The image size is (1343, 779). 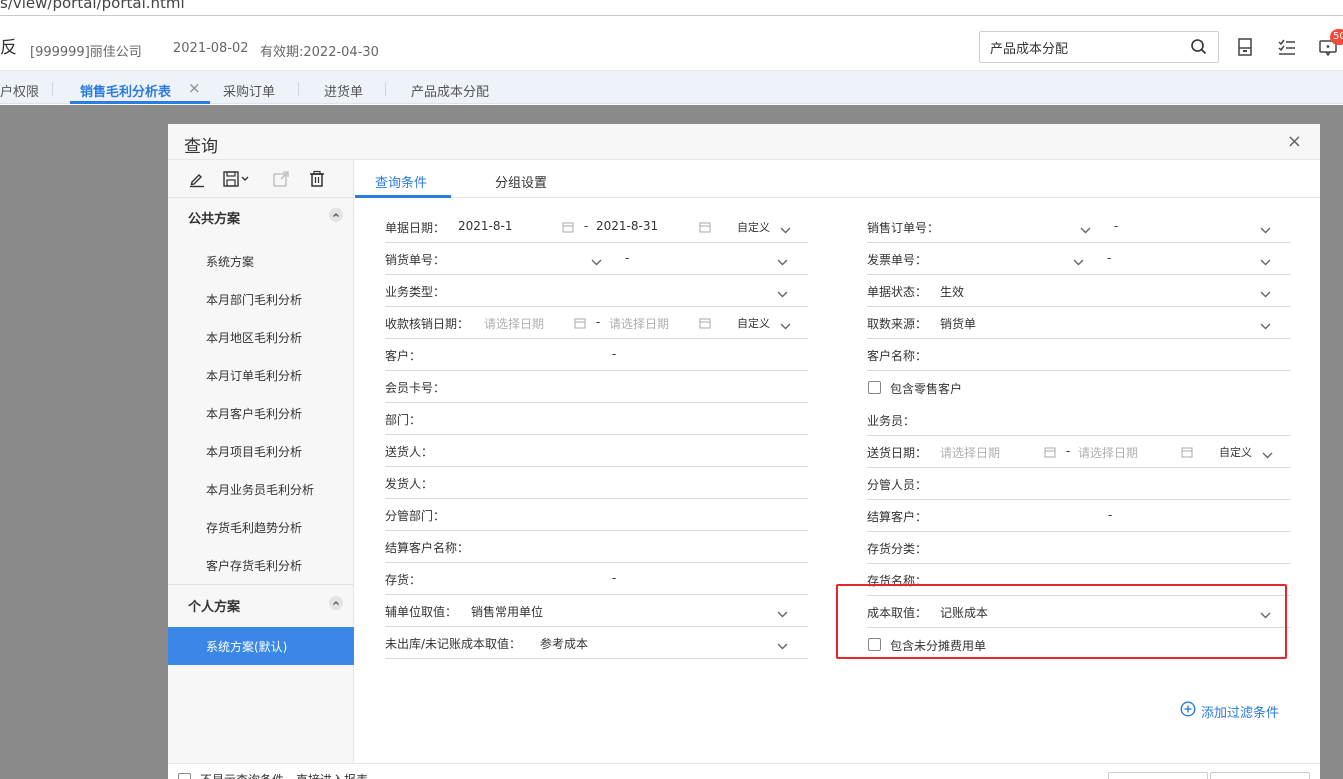 I want to click on deliverer-field: 送货人：, so click(x=596, y=451).